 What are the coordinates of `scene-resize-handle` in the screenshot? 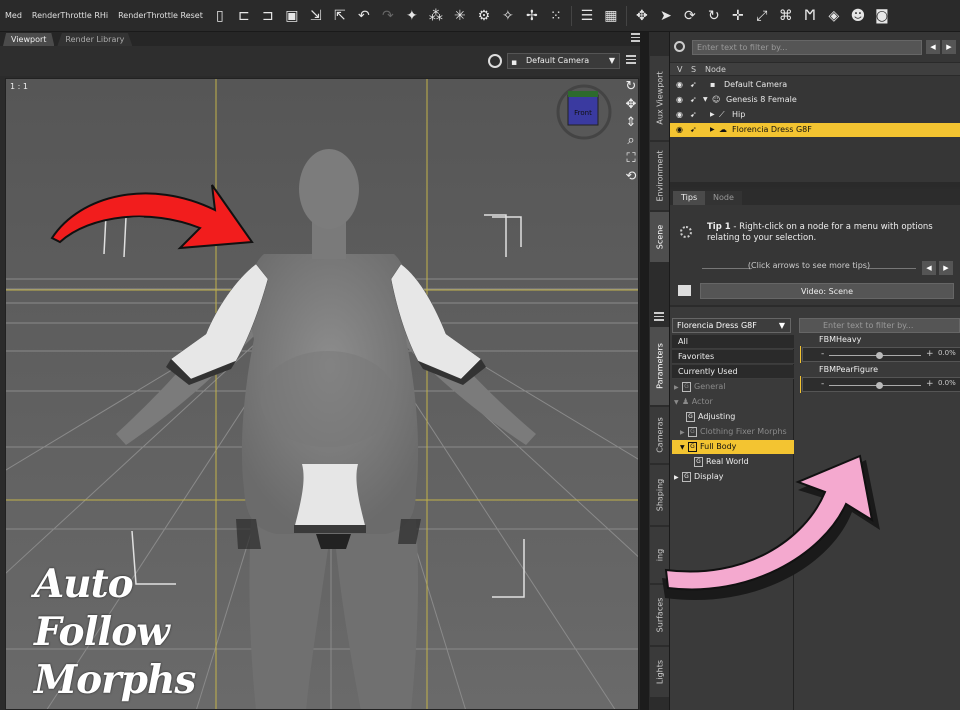 It's located at (815, 184).